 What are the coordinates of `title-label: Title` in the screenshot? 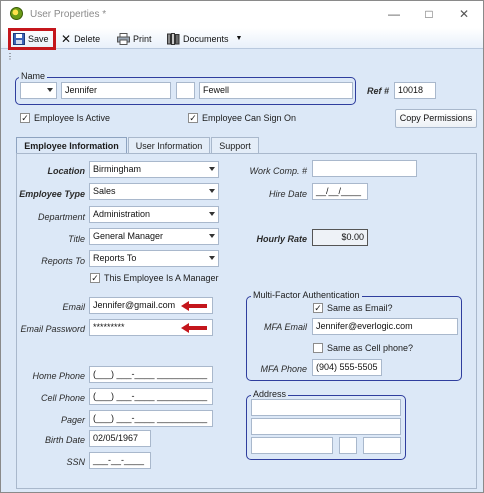 It's located at (76, 239).